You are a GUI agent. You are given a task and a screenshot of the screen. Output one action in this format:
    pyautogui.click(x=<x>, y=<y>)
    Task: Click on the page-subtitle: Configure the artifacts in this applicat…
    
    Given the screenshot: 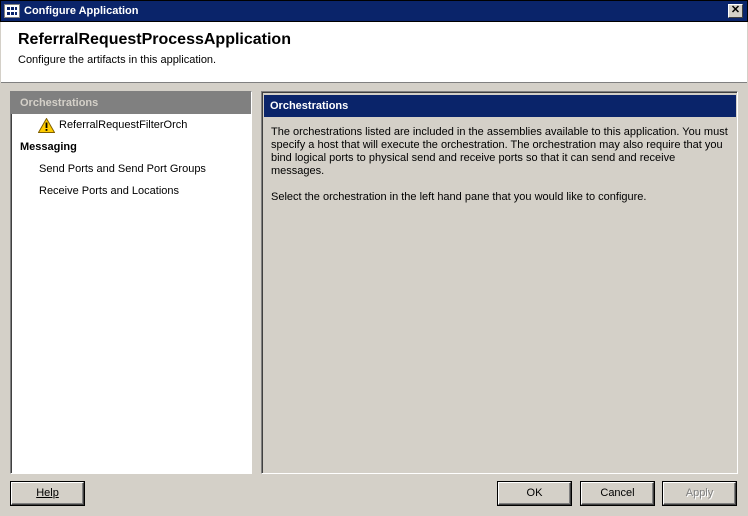 What is the action you would take?
    pyautogui.click(x=117, y=60)
    